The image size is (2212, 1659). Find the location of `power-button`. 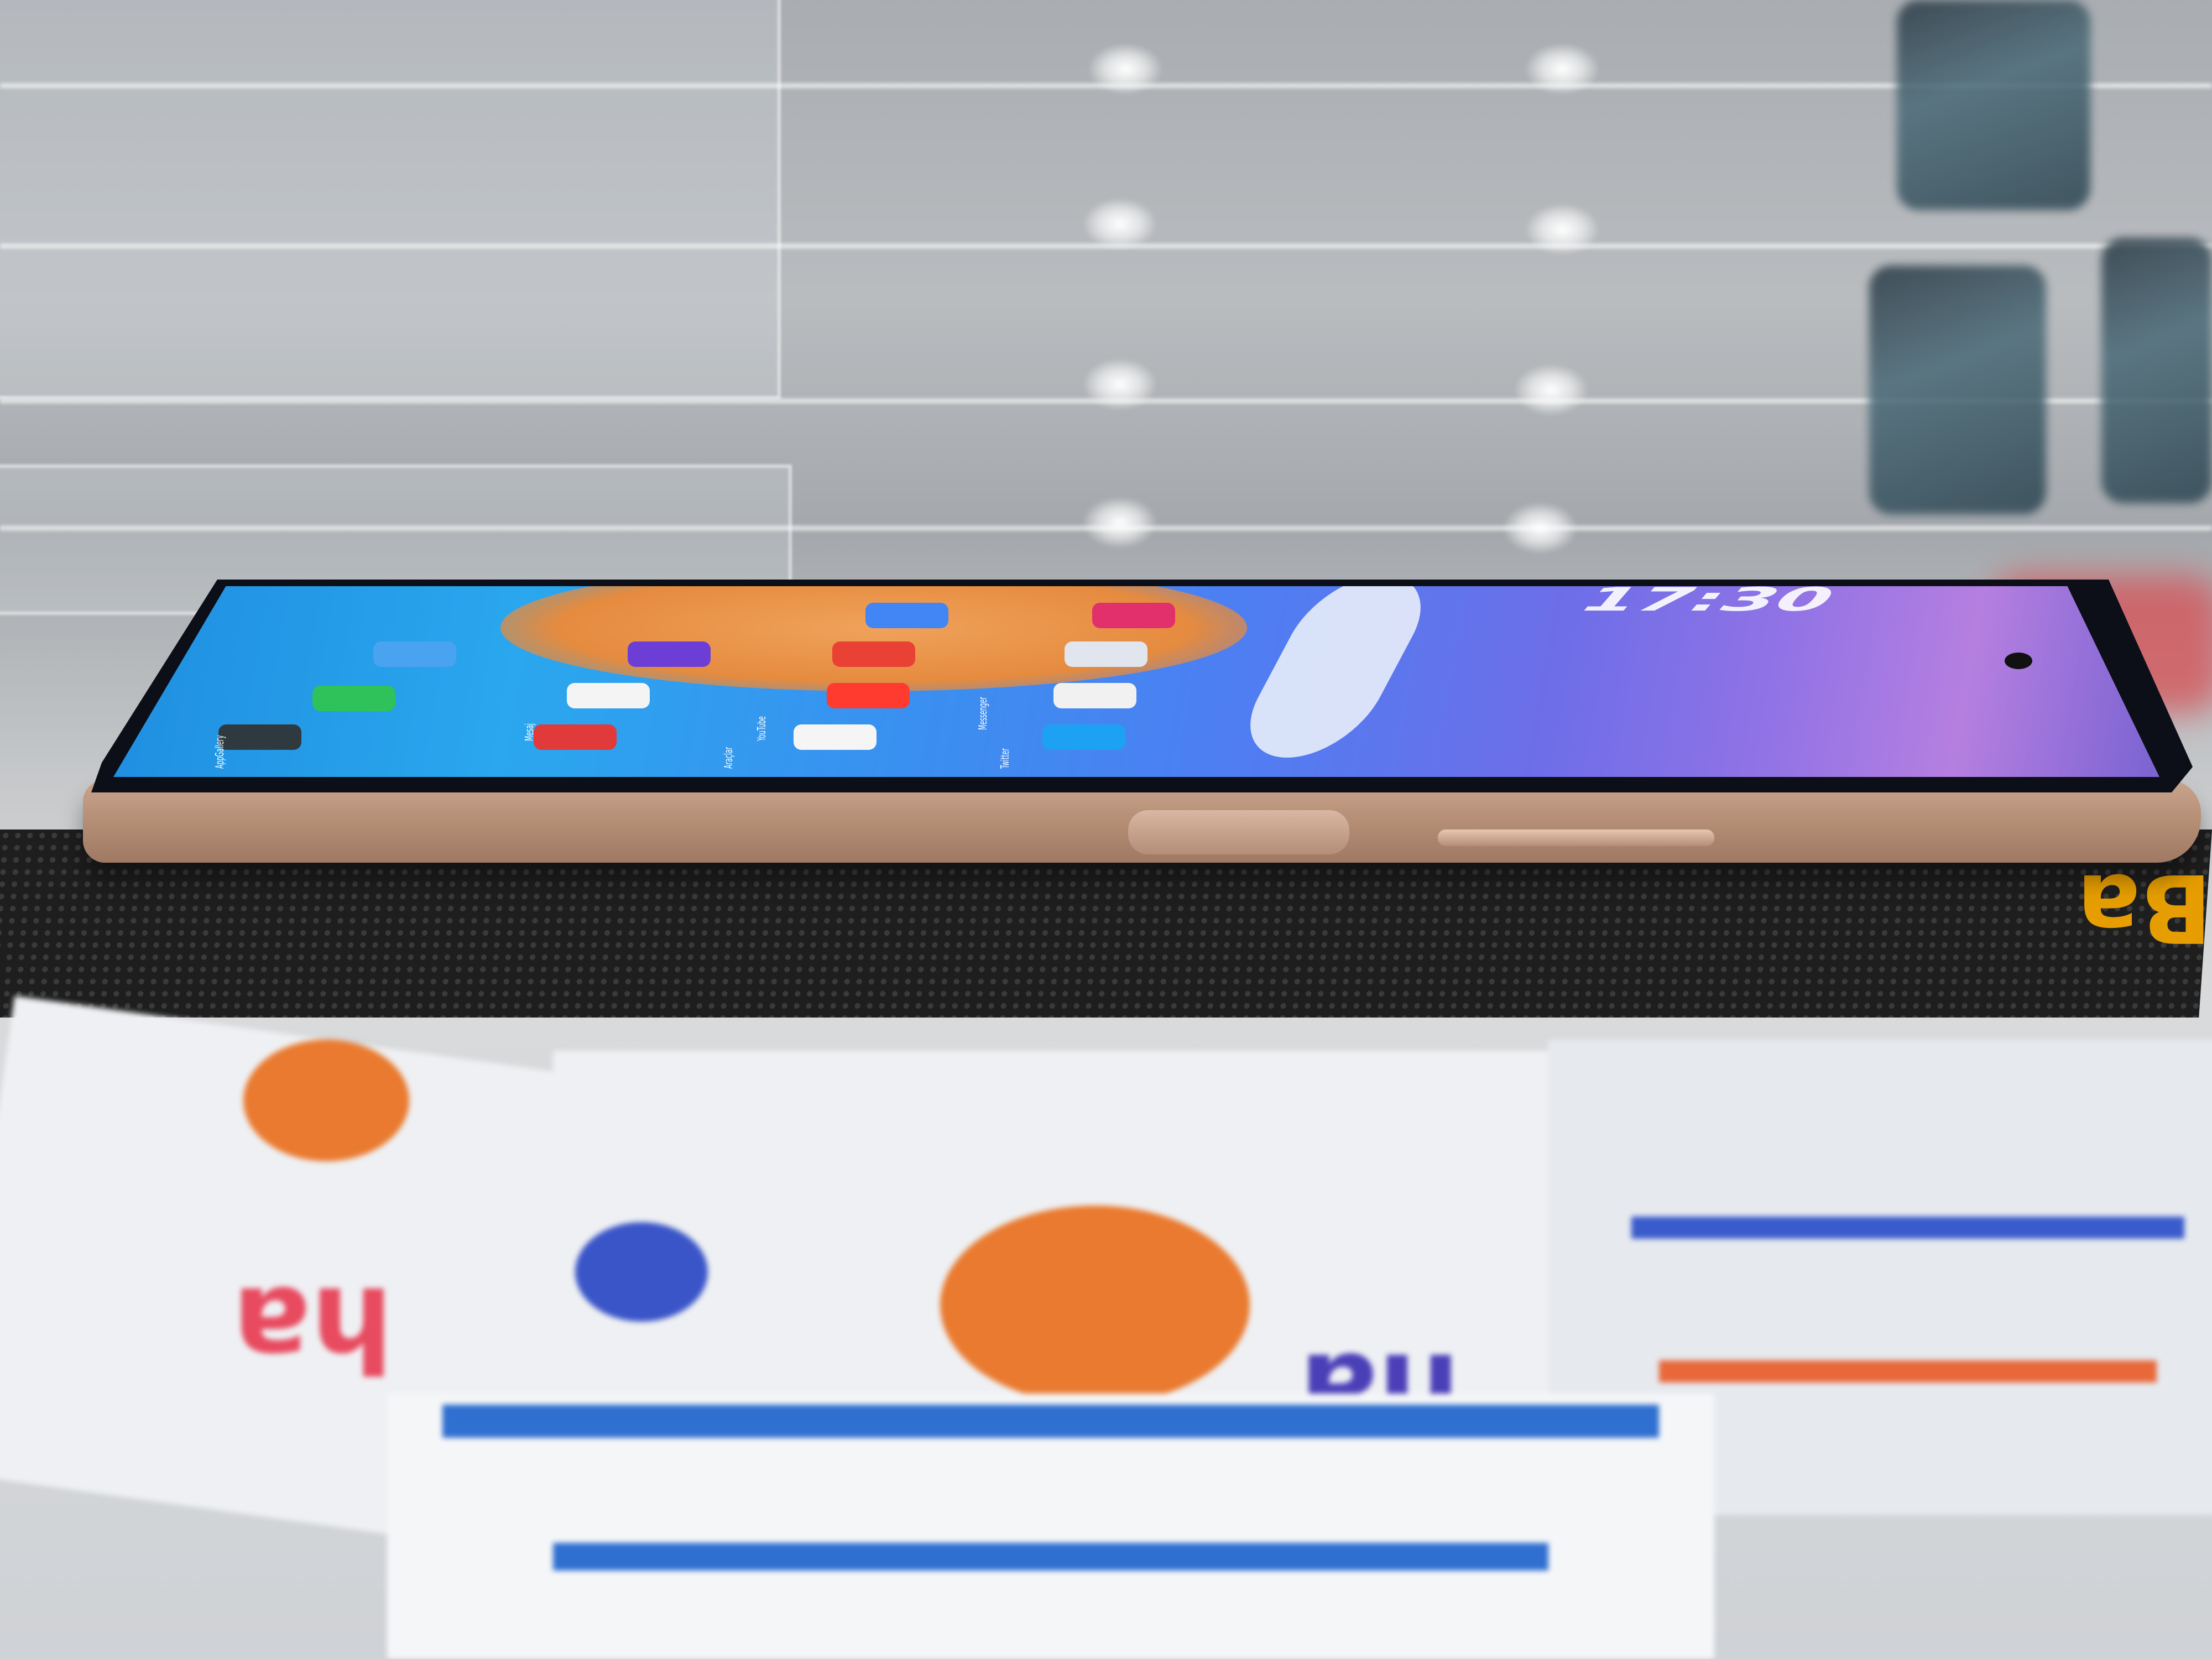

power-button is located at coordinates (1239, 832).